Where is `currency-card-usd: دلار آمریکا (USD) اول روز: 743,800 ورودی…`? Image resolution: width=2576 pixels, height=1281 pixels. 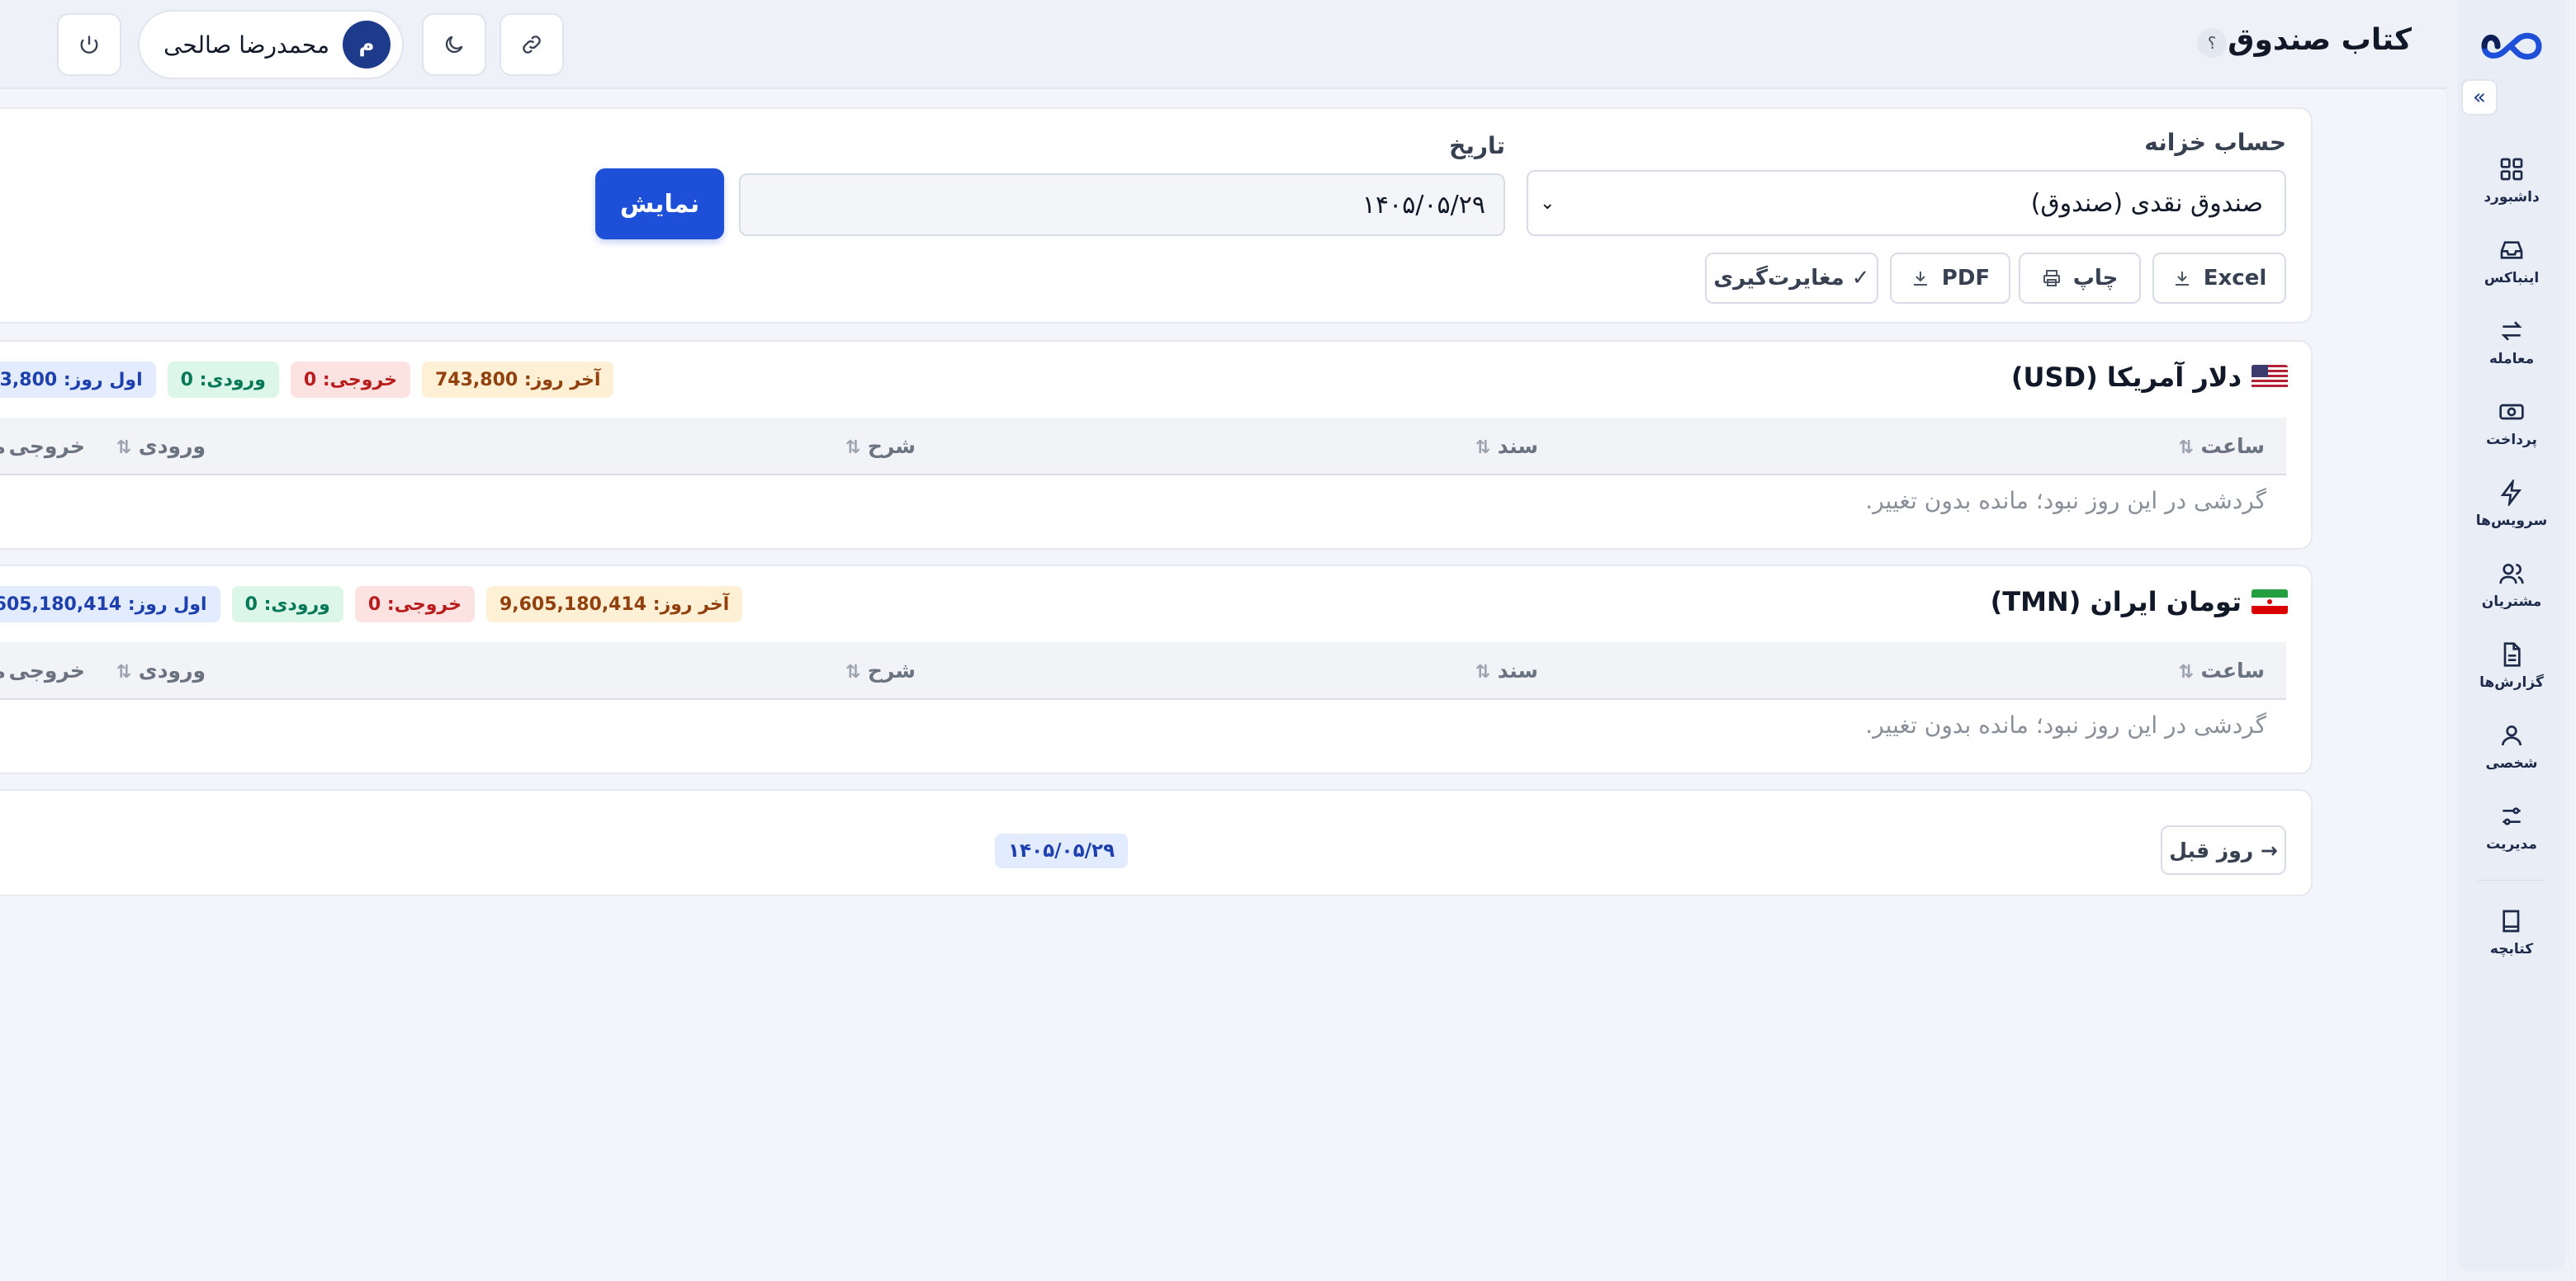
currency-card-usd: دلار آمریکا (USD) اول روز: 743,800 ورودی… is located at coordinates (1156, 445).